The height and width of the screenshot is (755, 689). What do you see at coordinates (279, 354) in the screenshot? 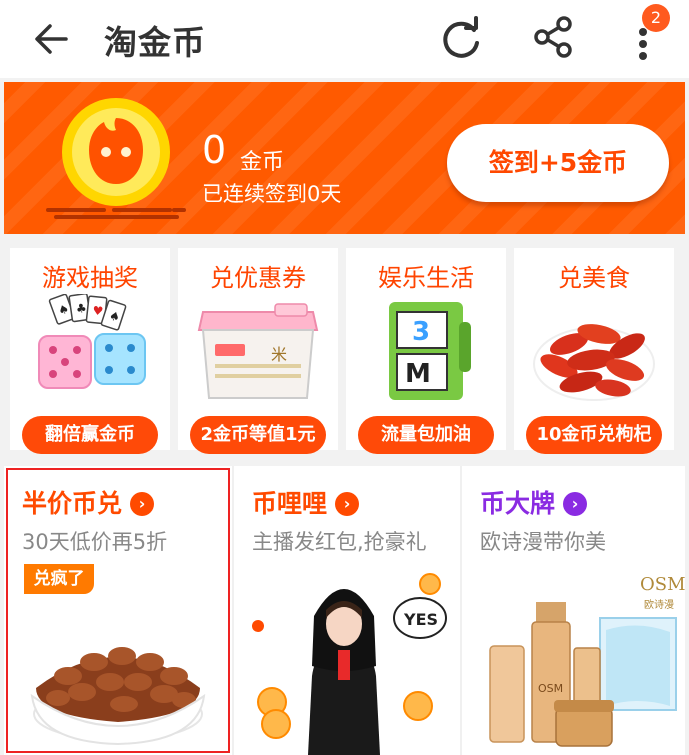
I see `svg-text: 米` at bounding box center [279, 354].